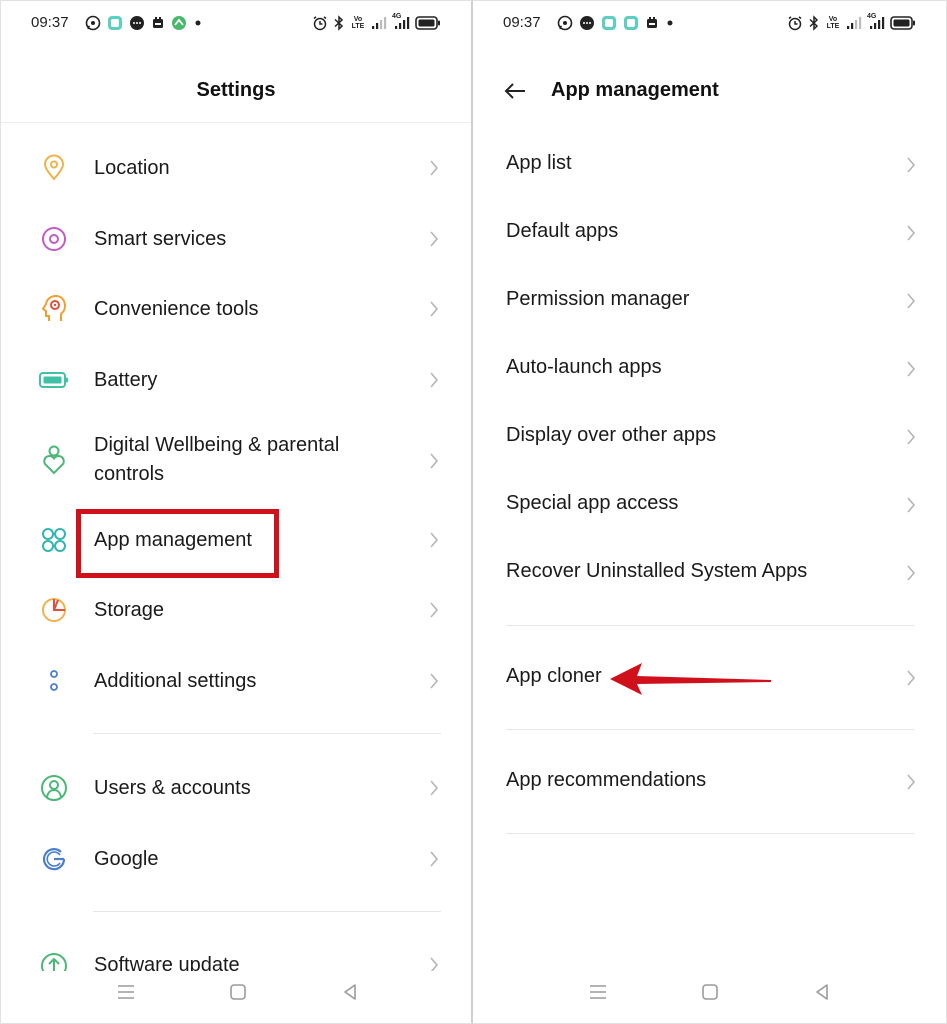  Describe the element at coordinates (54, 380) in the screenshot. I see `battery-icon` at that location.